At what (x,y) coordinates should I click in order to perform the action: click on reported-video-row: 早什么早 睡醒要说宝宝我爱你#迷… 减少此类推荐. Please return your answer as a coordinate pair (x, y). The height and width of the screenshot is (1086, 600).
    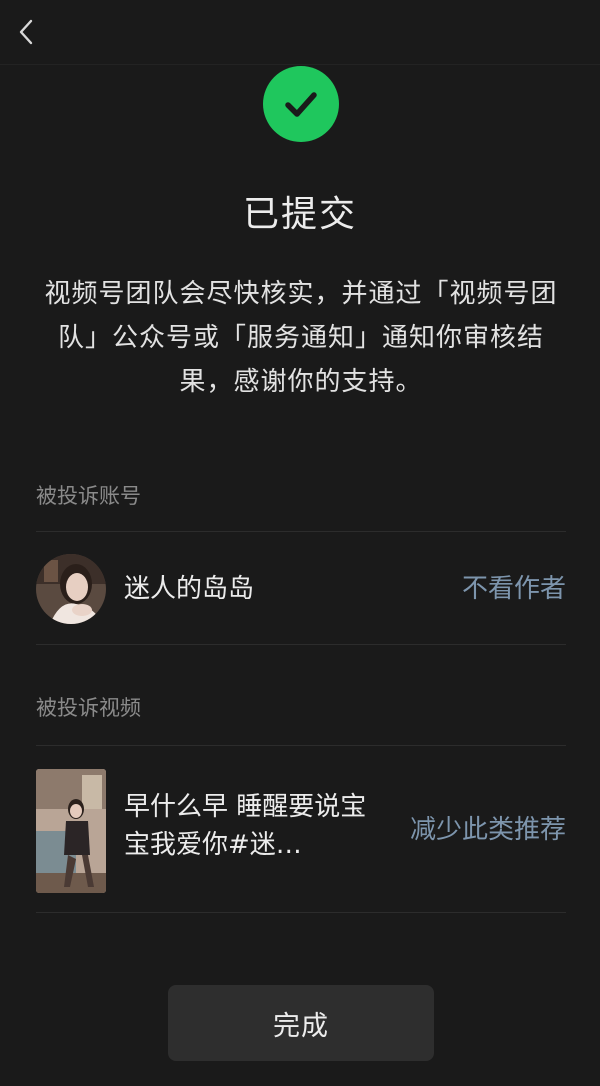
    Looking at the image, I should click on (301, 830).